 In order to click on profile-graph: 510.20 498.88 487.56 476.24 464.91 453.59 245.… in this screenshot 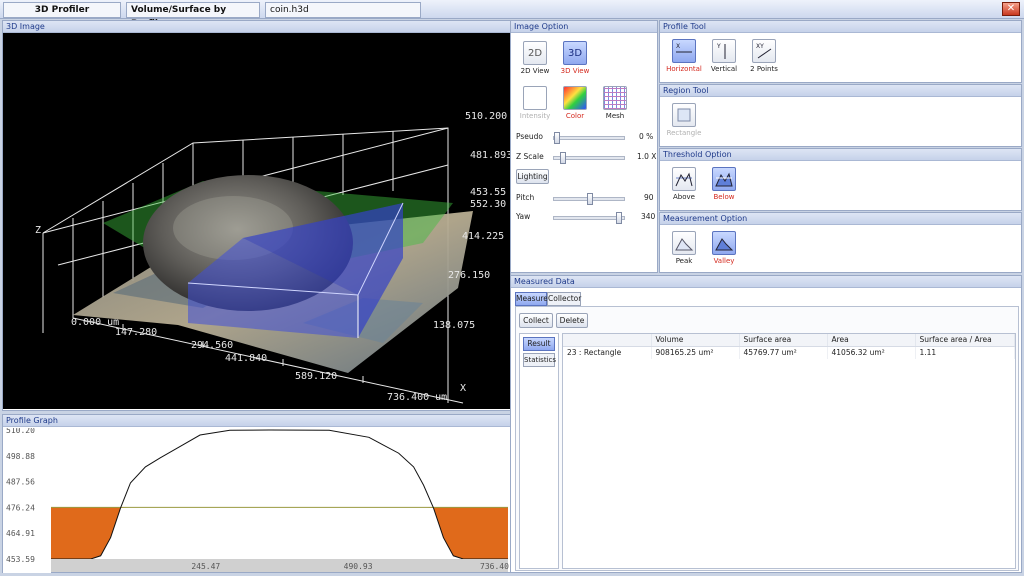, I will do `click(256, 500)`.